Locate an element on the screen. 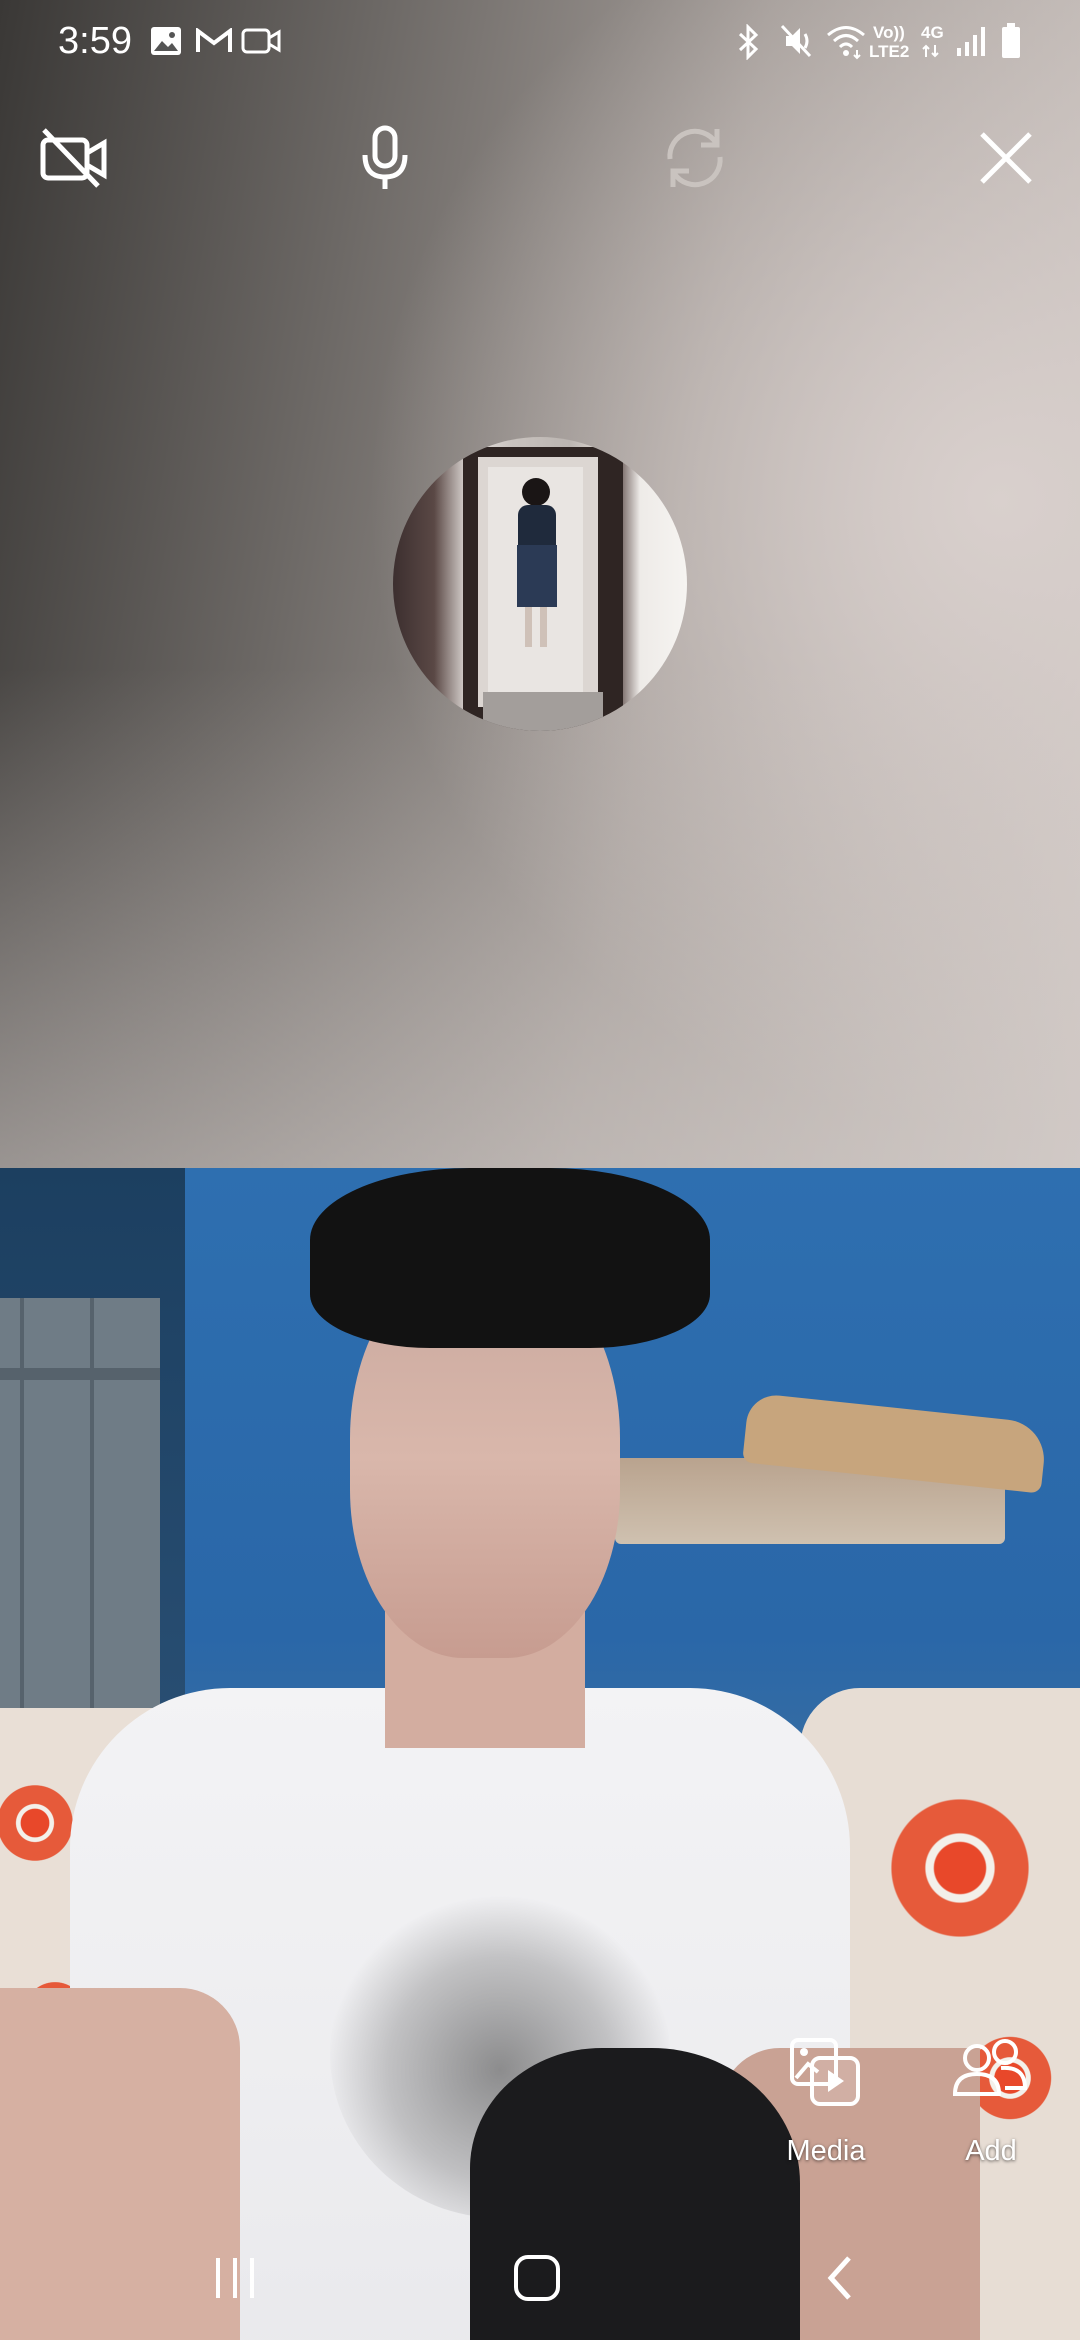 This screenshot has width=1080, height=2340. add-people-icon is located at coordinates (991, 2075).